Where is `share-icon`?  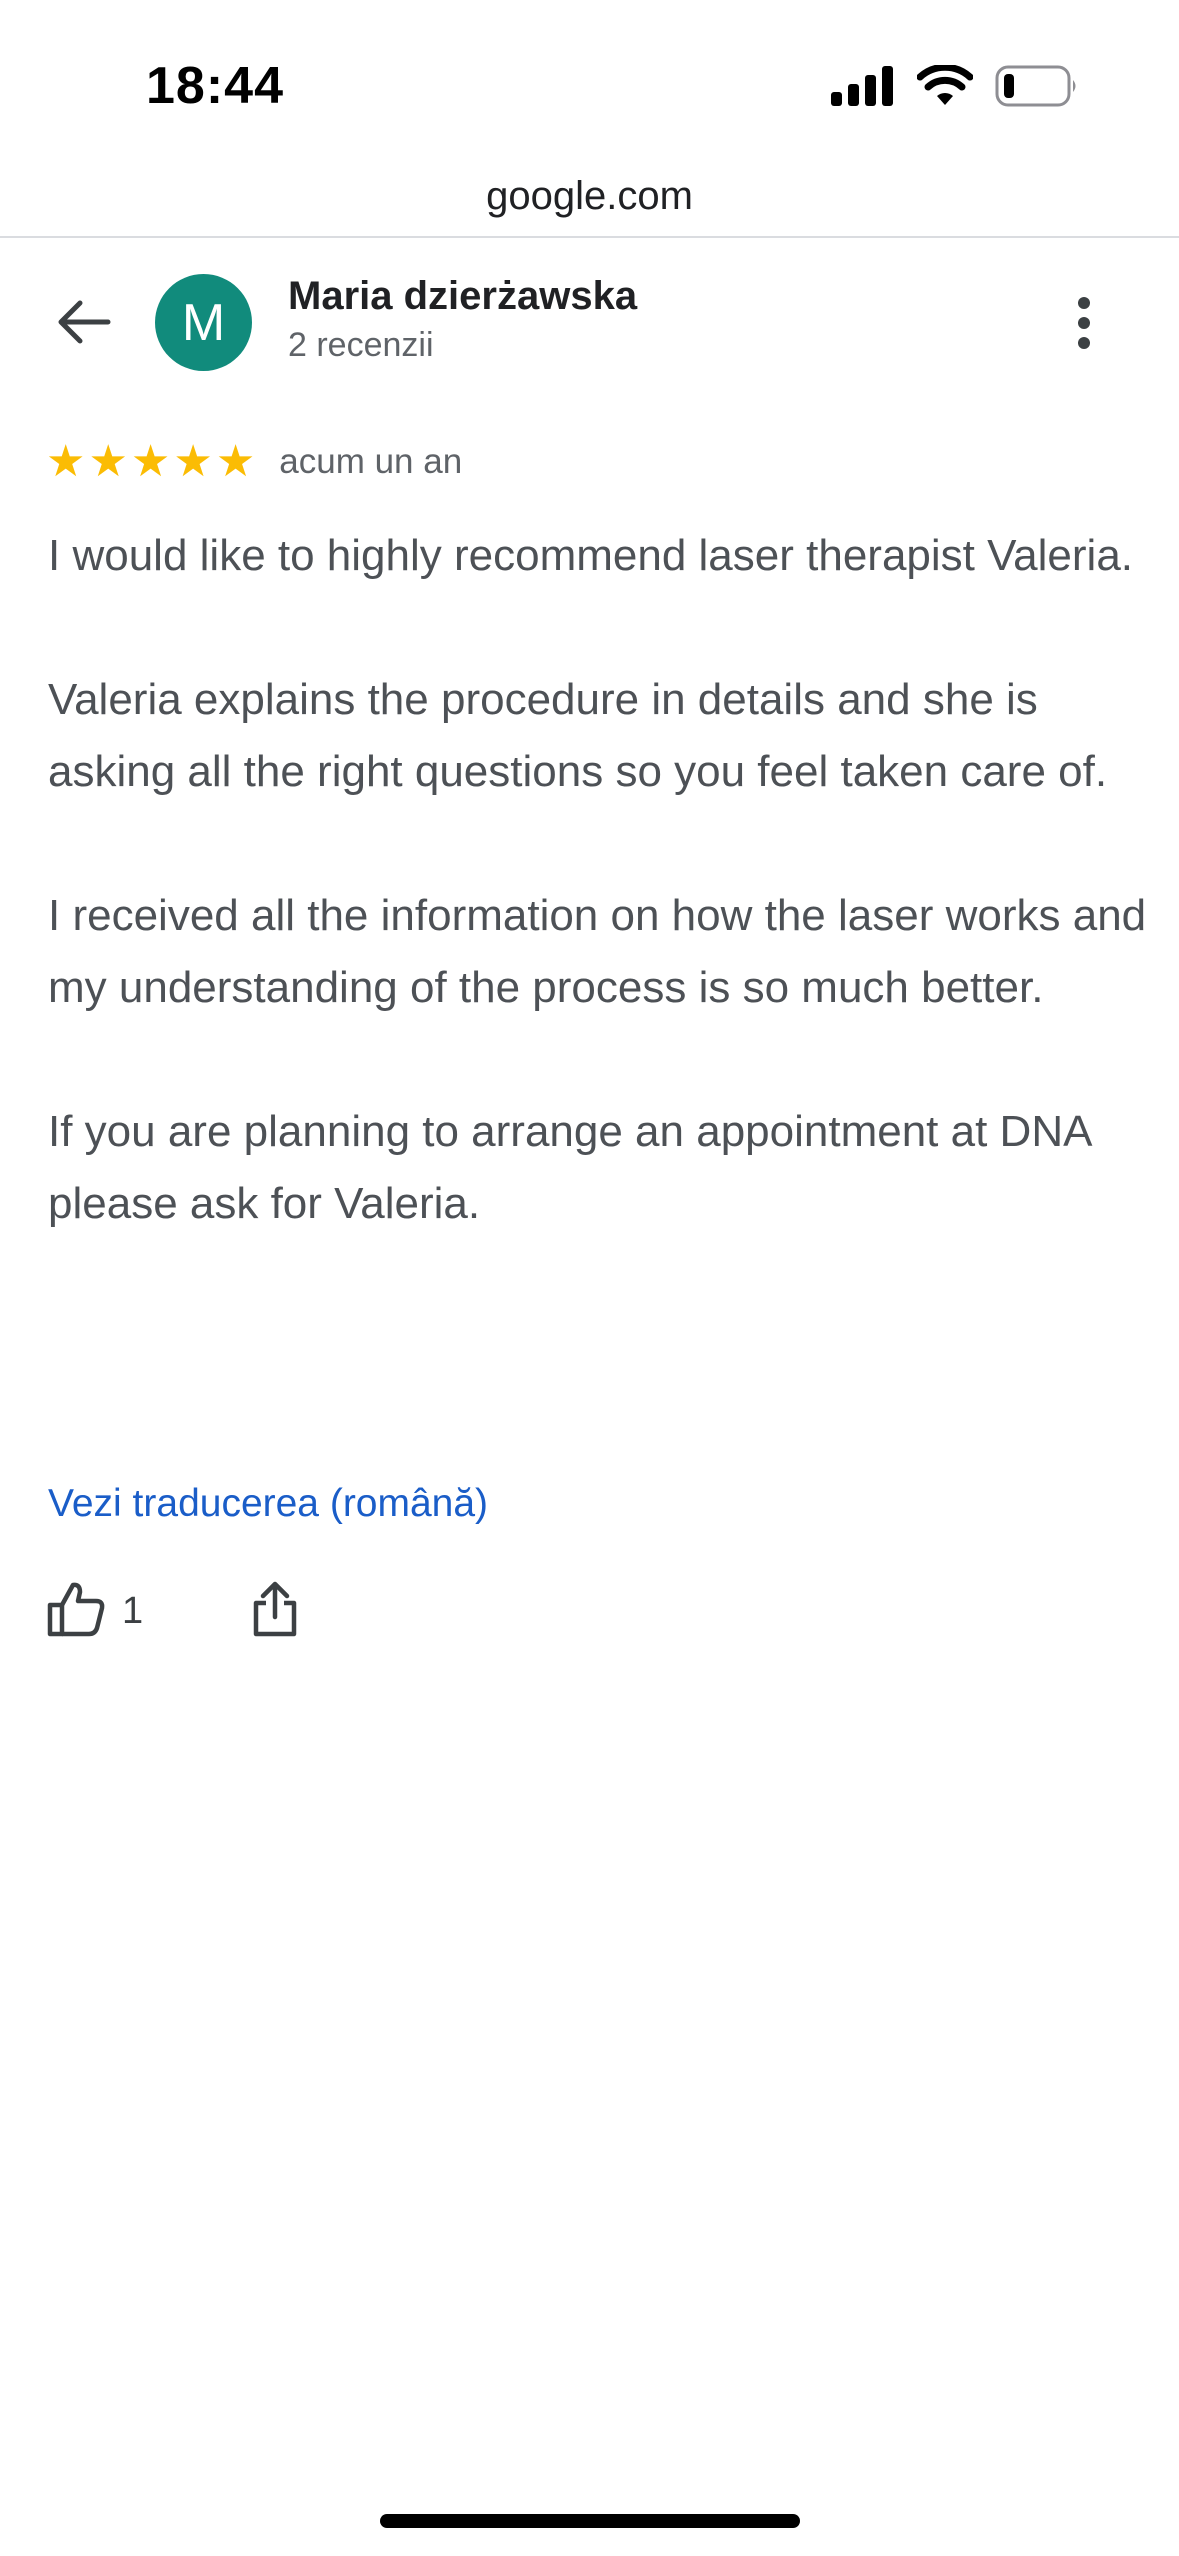 share-icon is located at coordinates (275, 1611).